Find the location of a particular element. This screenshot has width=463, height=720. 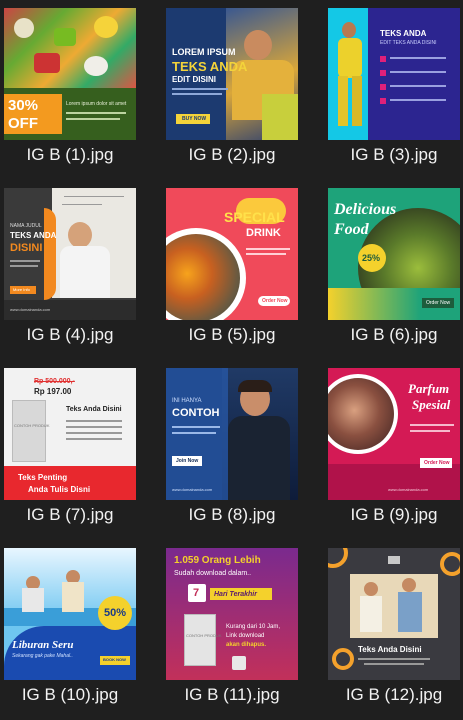

file-item: SPECIAL DRINK Order Now IG B (5).jpg is located at coordinates (242, 270).